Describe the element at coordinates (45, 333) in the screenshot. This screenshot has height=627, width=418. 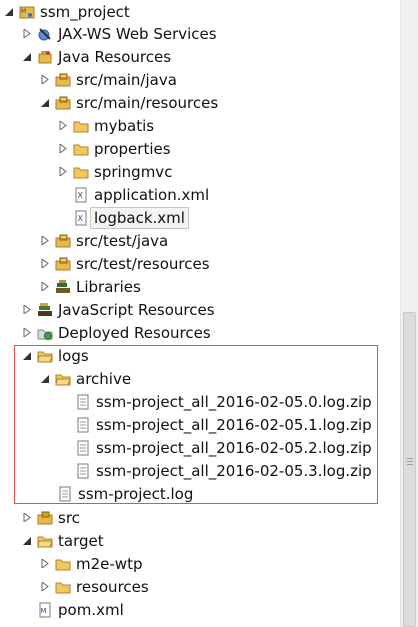
I see `deployed-resources-icon` at that location.